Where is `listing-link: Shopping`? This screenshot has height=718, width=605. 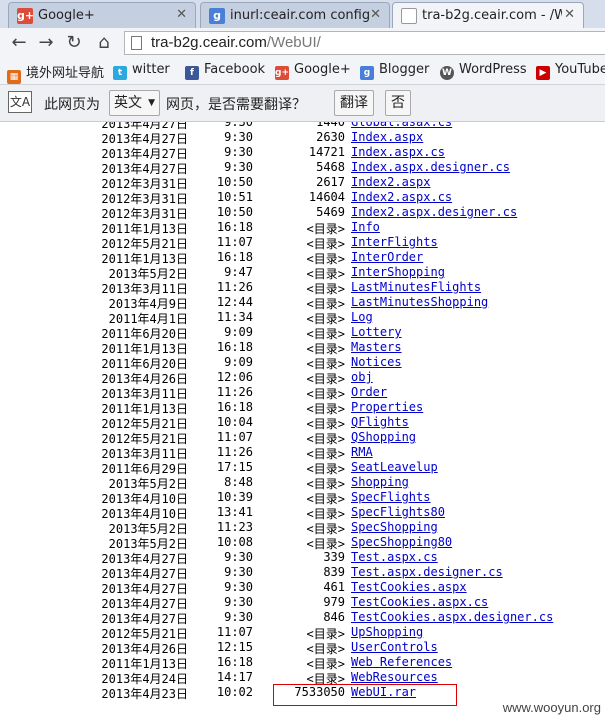
listing-link: Shopping is located at coordinates (380, 482).